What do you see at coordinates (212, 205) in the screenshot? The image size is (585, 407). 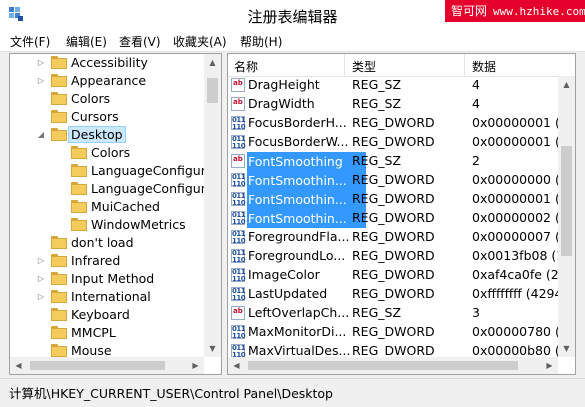 I see `tree-vertical-scrollbar: ▲ ▼` at bounding box center [212, 205].